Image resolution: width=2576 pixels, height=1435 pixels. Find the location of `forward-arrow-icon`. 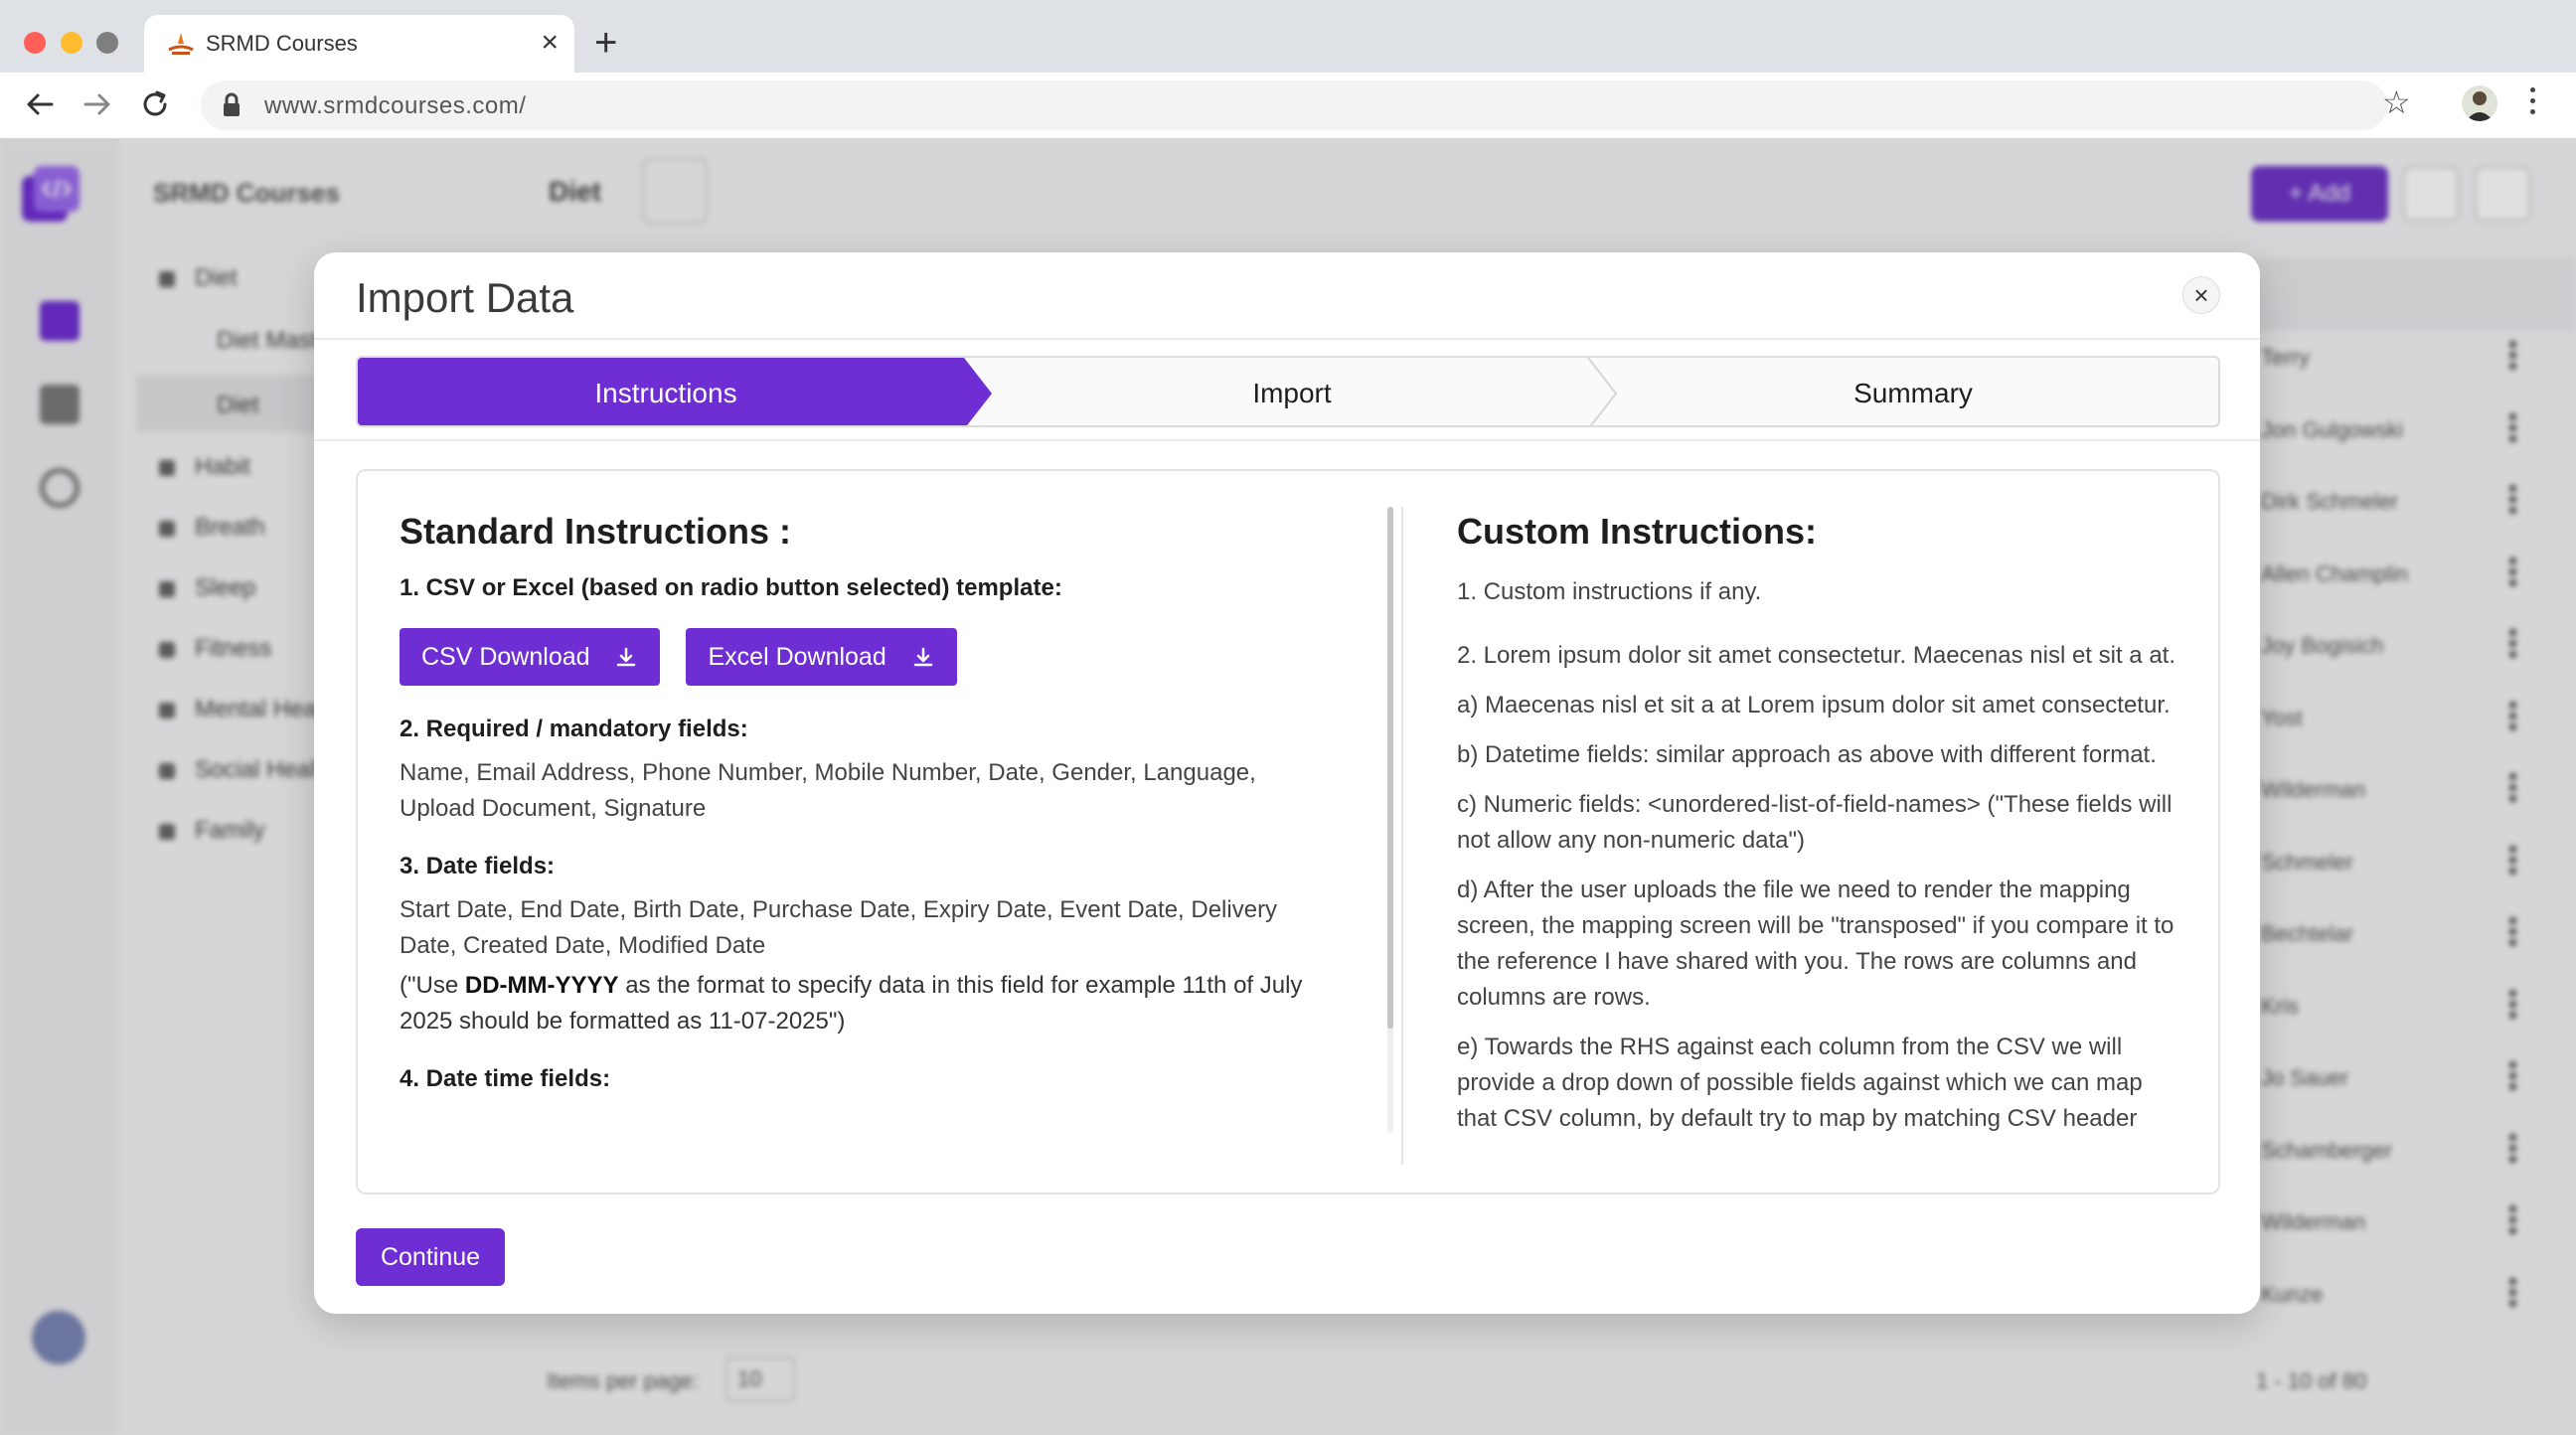

forward-arrow-icon is located at coordinates (97, 104).